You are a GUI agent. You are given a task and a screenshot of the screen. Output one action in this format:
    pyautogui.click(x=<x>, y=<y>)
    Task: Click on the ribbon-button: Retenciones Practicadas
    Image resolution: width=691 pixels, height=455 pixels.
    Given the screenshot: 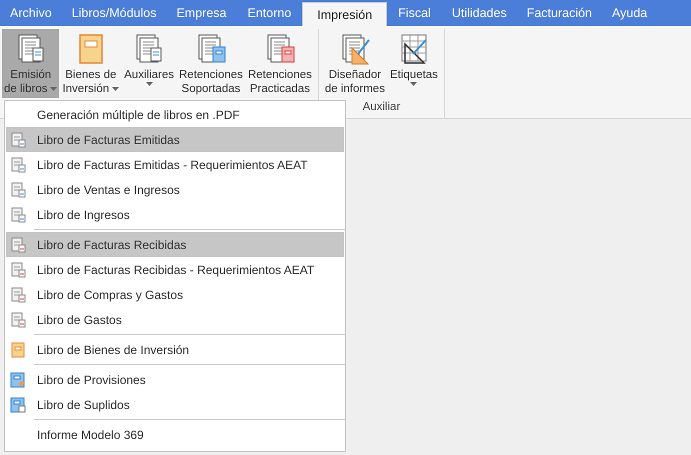 What is the action you would take?
    pyautogui.click(x=280, y=63)
    